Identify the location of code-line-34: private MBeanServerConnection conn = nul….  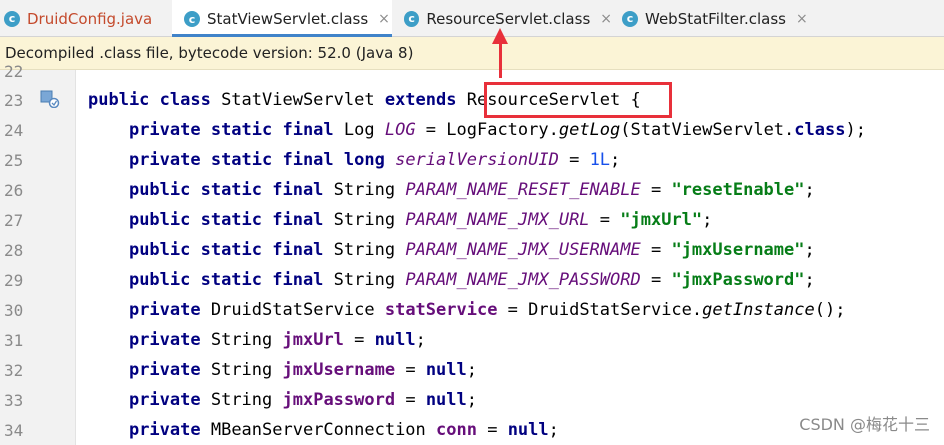
(343, 430).